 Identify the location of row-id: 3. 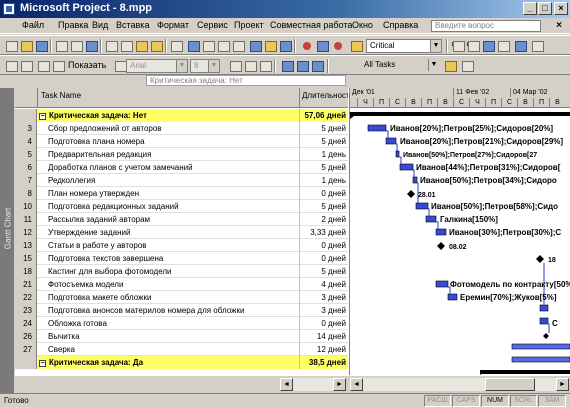
(26, 128).